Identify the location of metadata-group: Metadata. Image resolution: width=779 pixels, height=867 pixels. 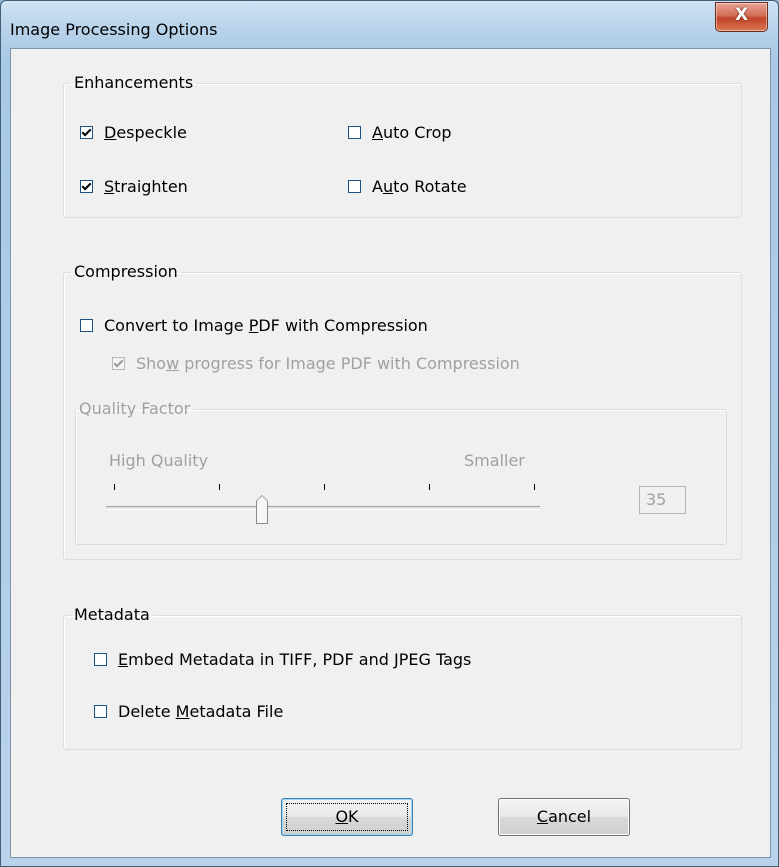
(402, 678).